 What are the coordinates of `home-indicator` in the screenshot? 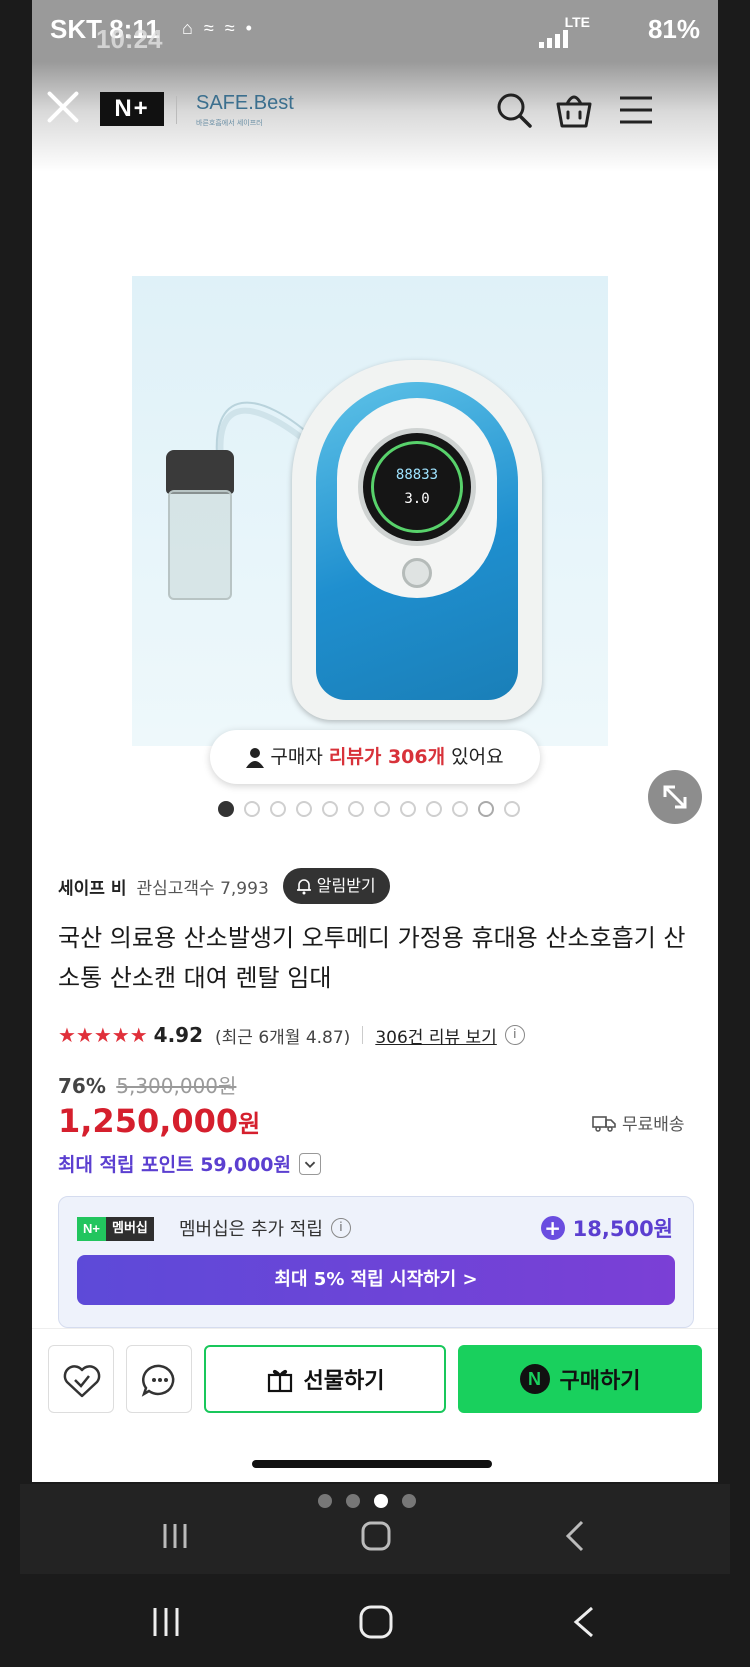 It's located at (372, 1464).